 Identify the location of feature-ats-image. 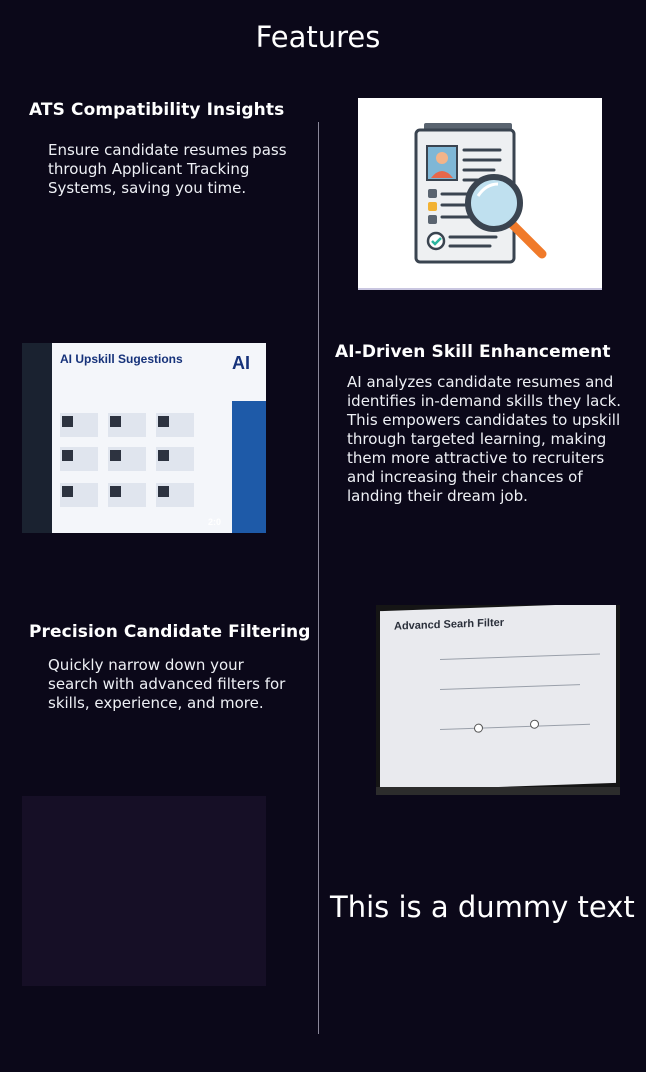
(480, 194).